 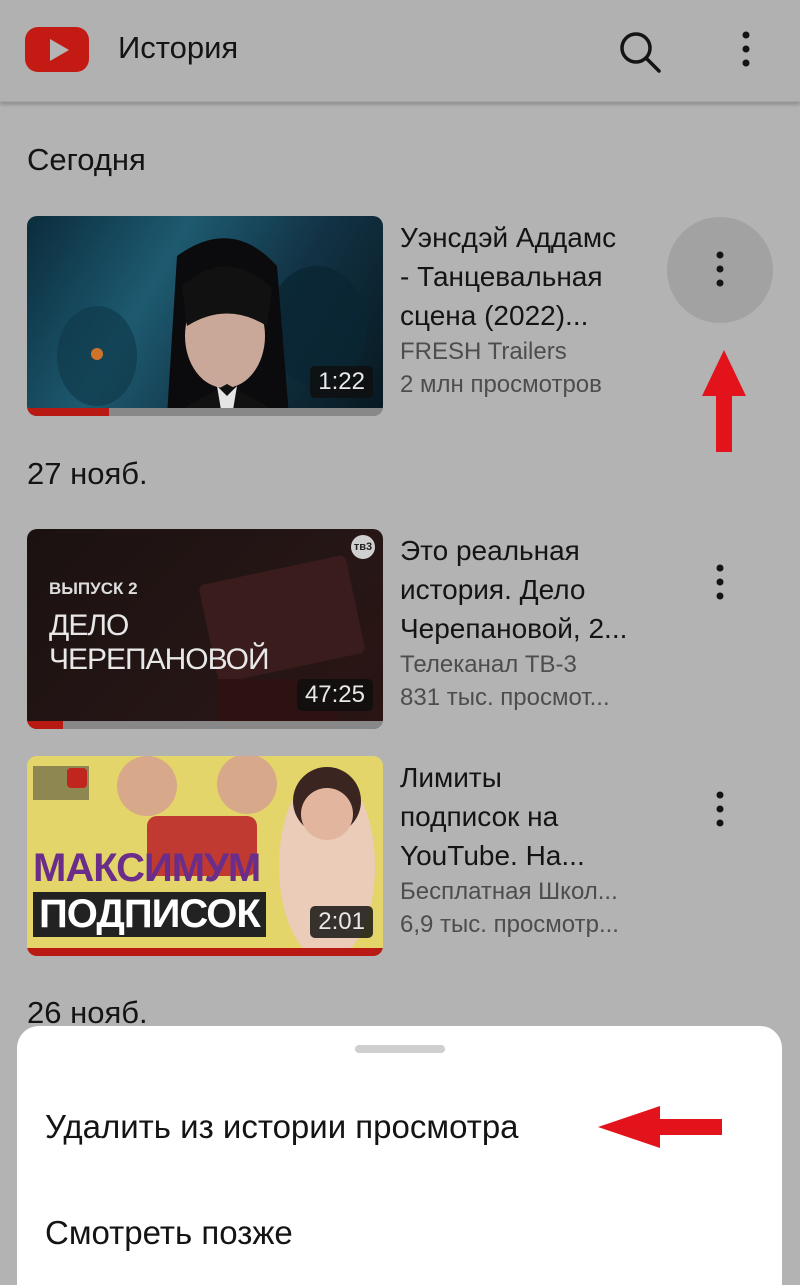 I want to click on video-thumbnail: МАКСИМУМ ПОДПИСОК 2:01, so click(x=205, y=856).